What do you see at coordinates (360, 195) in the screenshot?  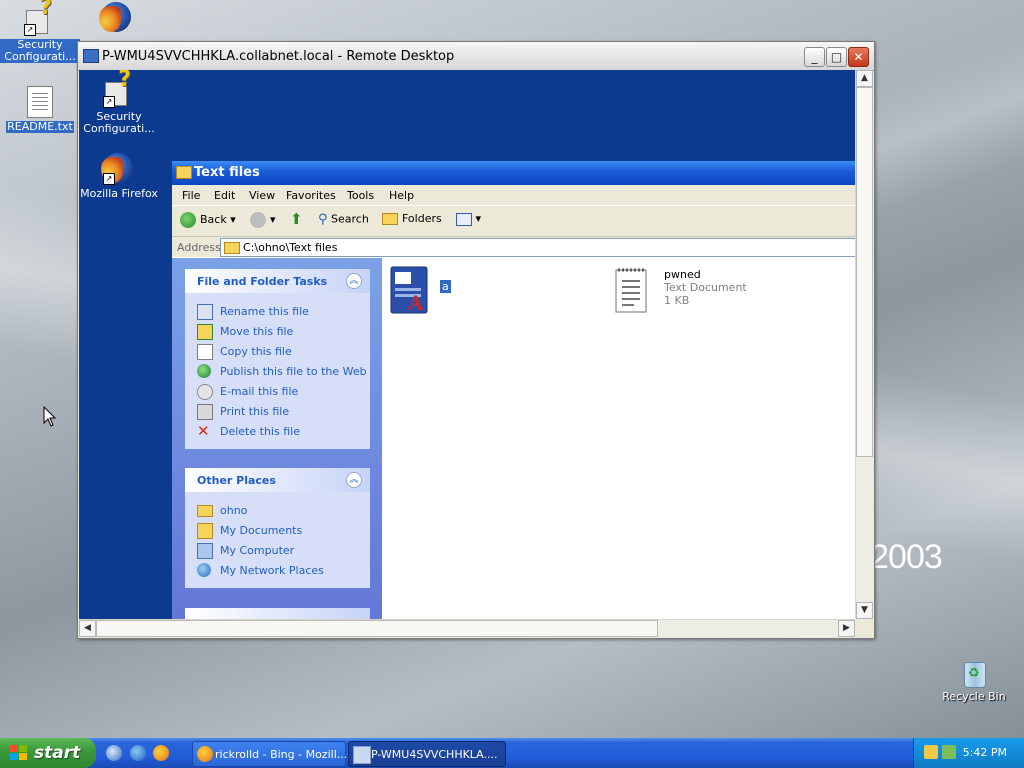 I see `menu-tools: Tools` at bounding box center [360, 195].